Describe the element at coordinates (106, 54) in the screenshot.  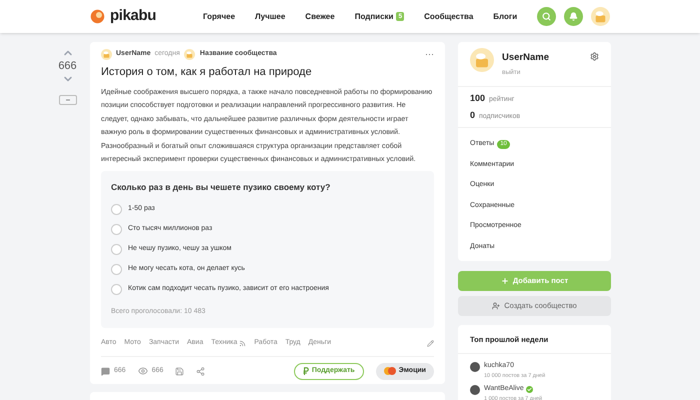
I see `user-avatar-icon` at that location.